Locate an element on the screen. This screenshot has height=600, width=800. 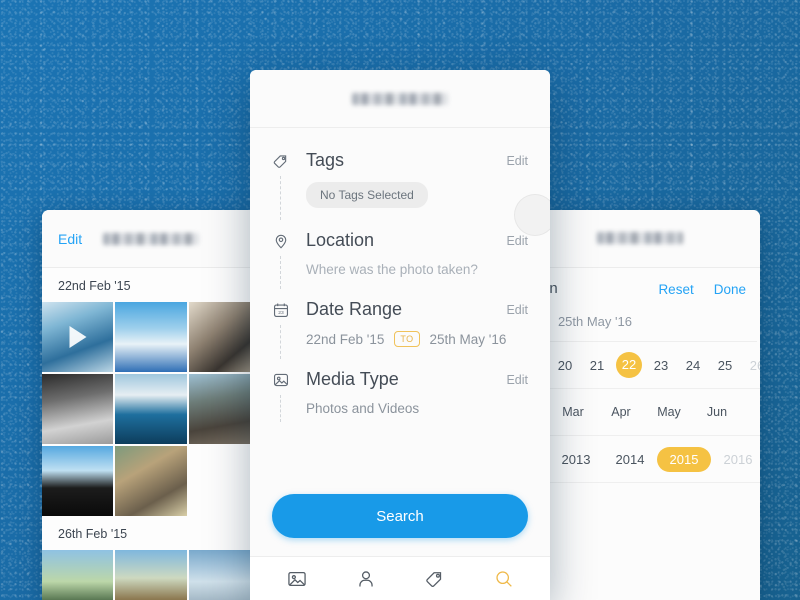
field-location: Location Edit Where was the photo taken? is located at coordinates (400, 253).